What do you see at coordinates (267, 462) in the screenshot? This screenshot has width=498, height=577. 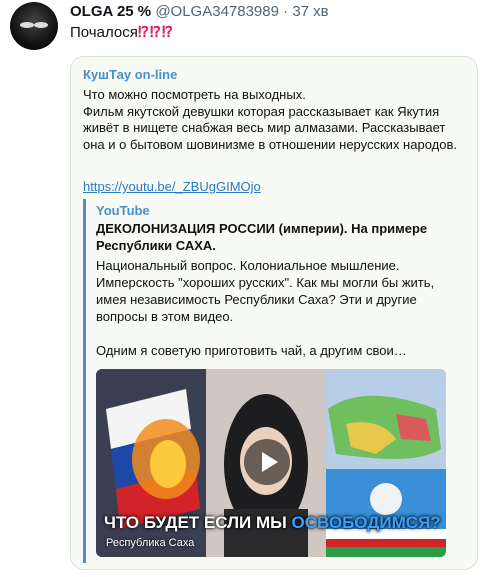 I see `play-button-icon` at bounding box center [267, 462].